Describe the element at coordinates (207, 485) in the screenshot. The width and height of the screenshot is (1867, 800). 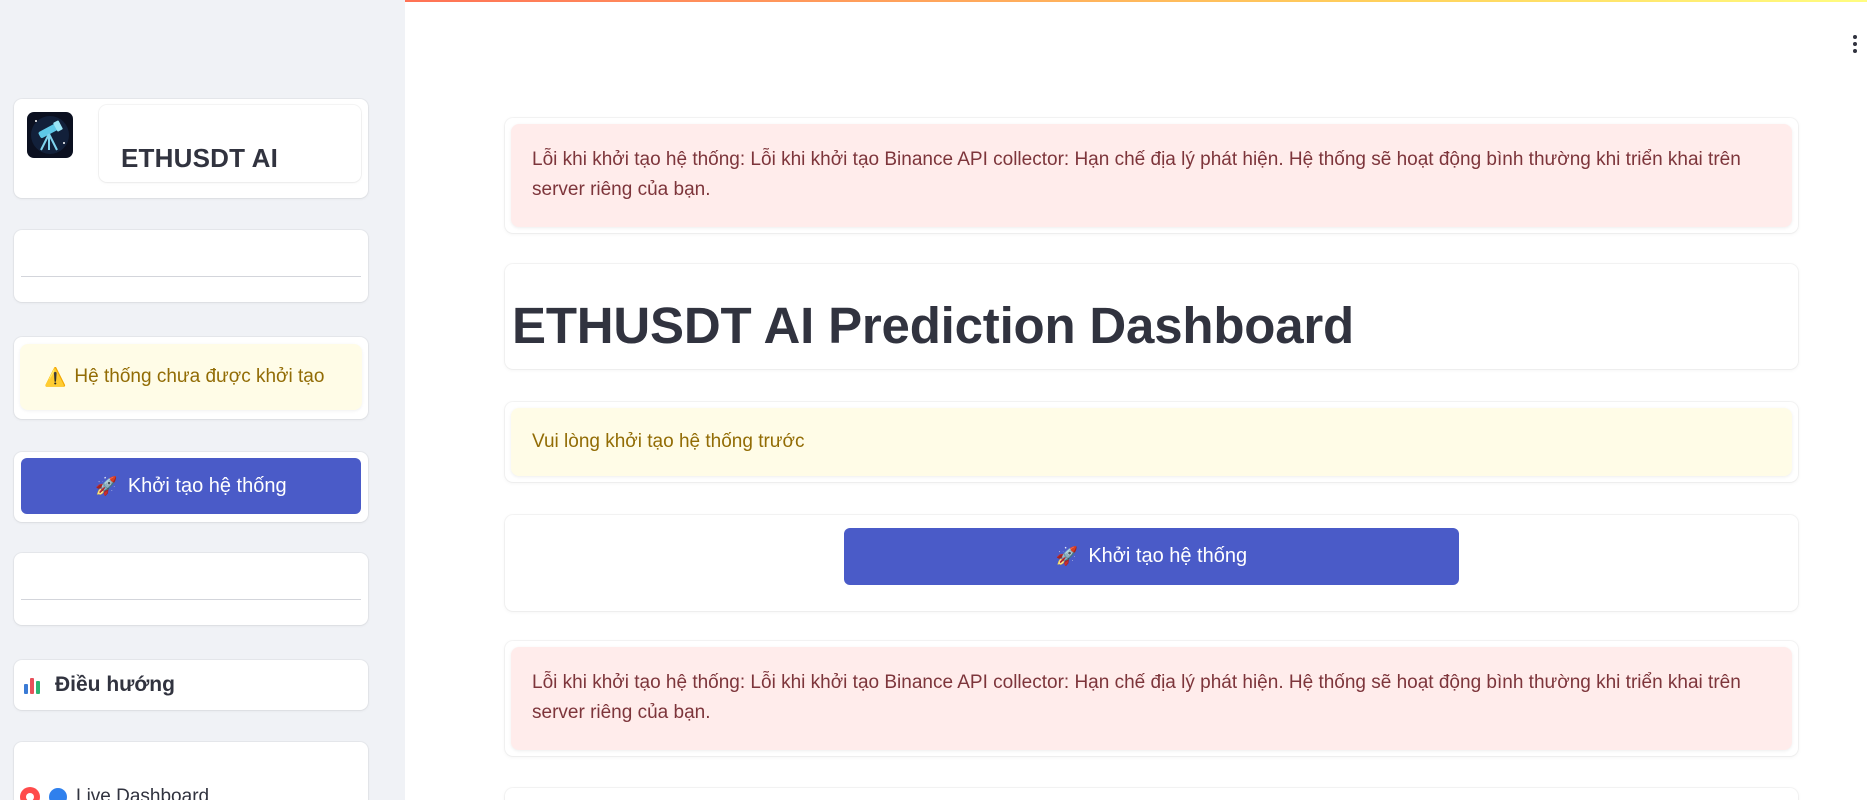
I see `sidebar-init-button-label: Khởi tạo hệ thống` at that location.